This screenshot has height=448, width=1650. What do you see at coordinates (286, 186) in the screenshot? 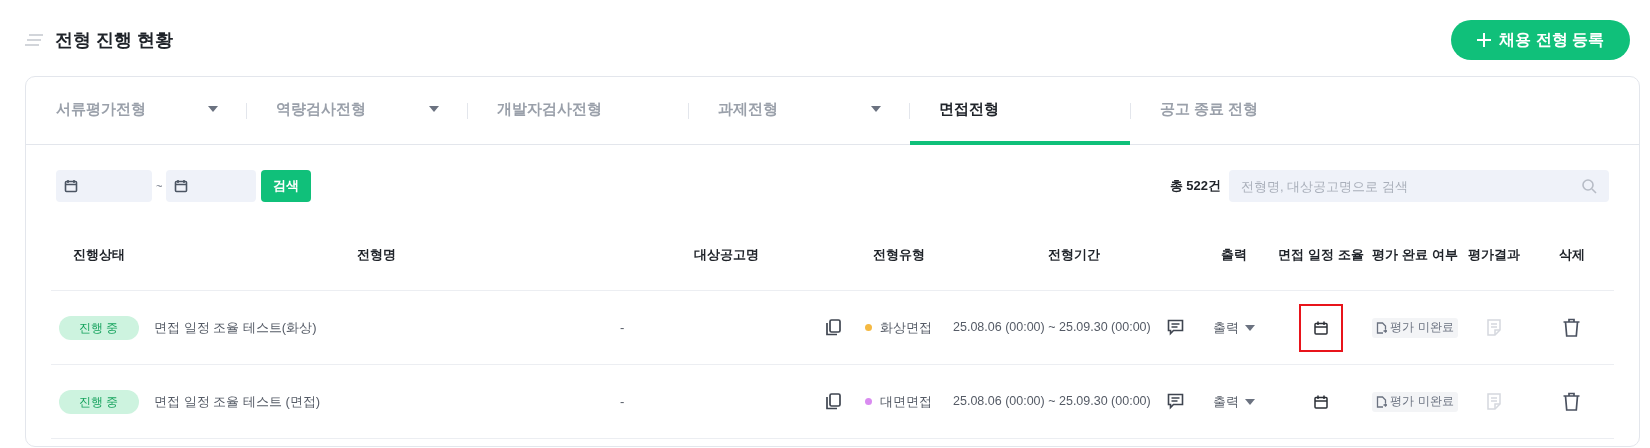
I see `search-button: 검색` at bounding box center [286, 186].